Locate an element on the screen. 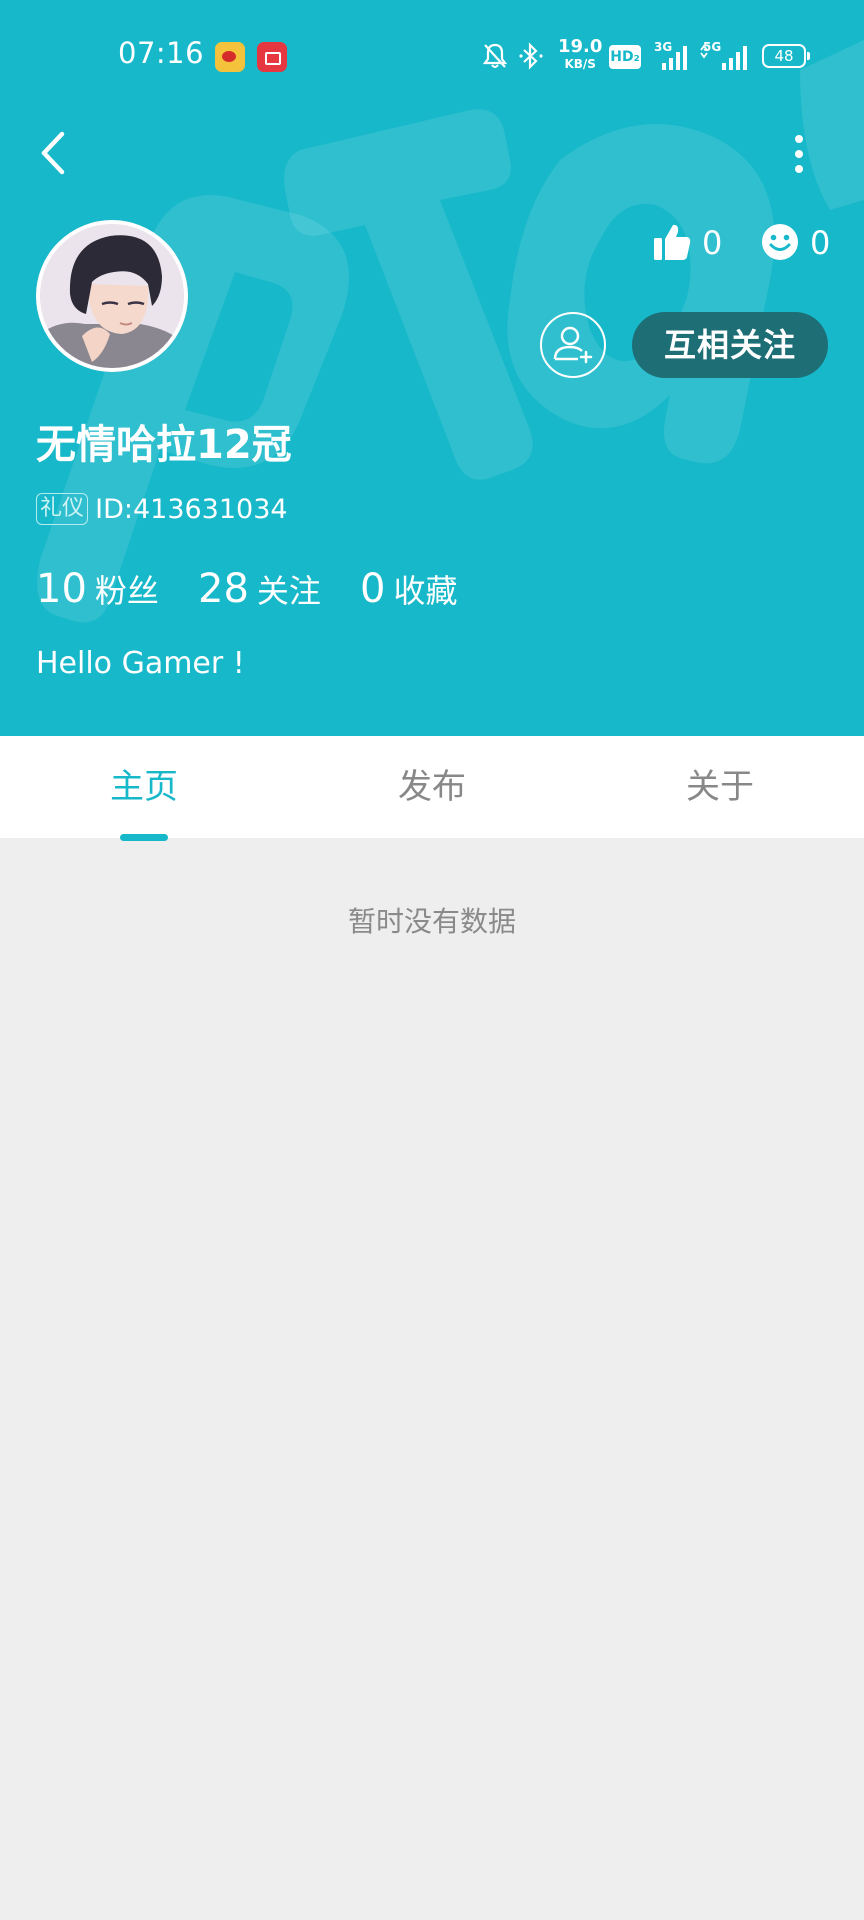  active-tab-indicator is located at coordinates (144, 837).